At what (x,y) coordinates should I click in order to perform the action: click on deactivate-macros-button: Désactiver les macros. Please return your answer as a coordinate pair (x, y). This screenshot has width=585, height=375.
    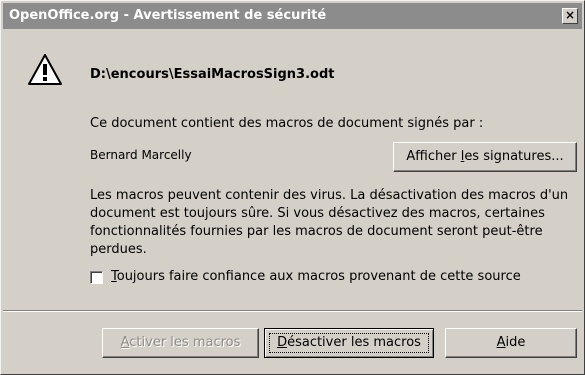
    Looking at the image, I should click on (349, 343).